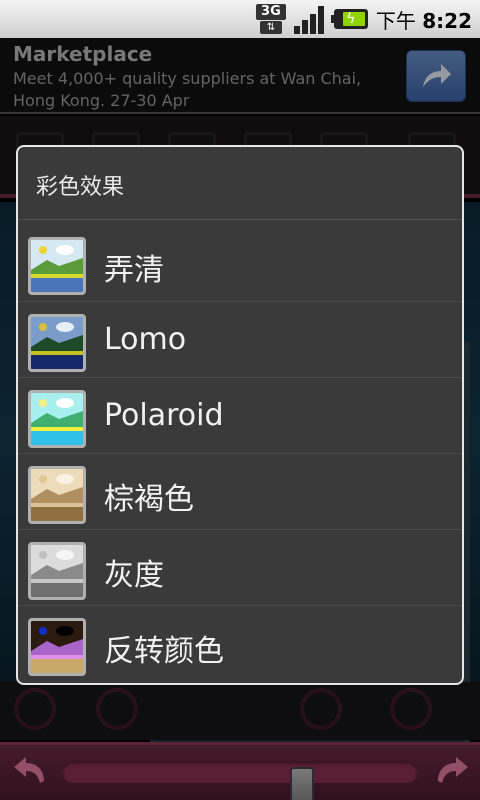 This screenshot has width=480, height=800. What do you see at coordinates (57, 571) in the screenshot?
I see `grayscale-effect-icon` at bounding box center [57, 571].